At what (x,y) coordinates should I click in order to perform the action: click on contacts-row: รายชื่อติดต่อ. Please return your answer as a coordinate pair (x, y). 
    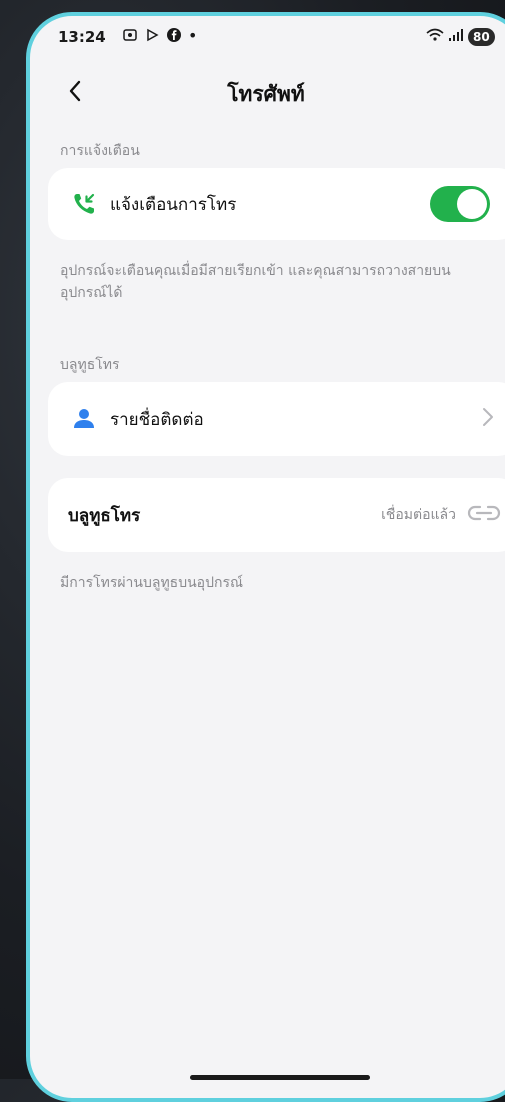
    Looking at the image, I should click on (276, 419).